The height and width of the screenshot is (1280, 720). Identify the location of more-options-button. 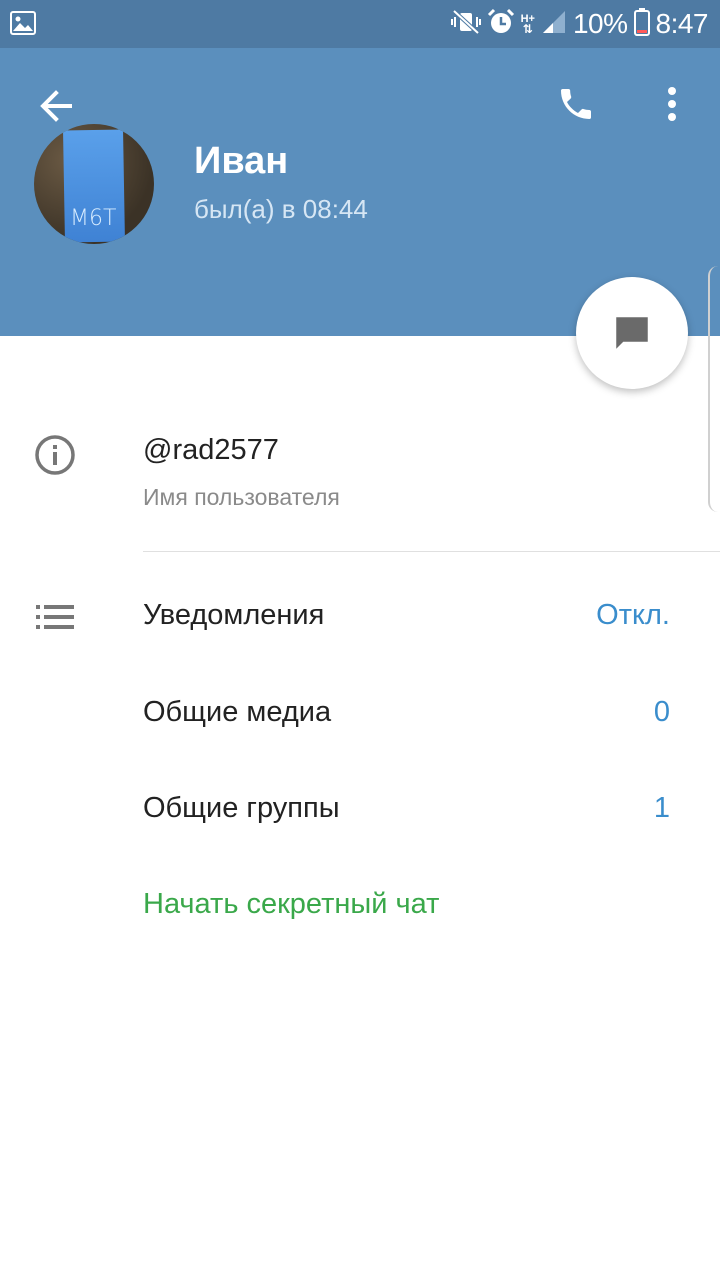
(672, 104).